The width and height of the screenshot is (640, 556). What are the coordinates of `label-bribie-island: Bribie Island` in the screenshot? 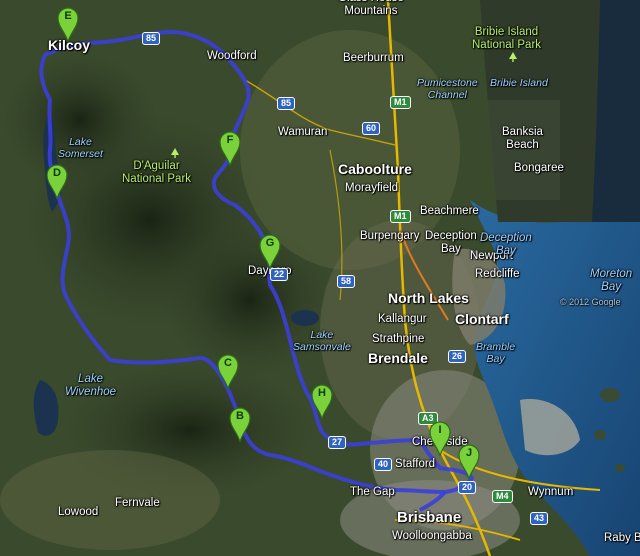 It's located at (519, 83).